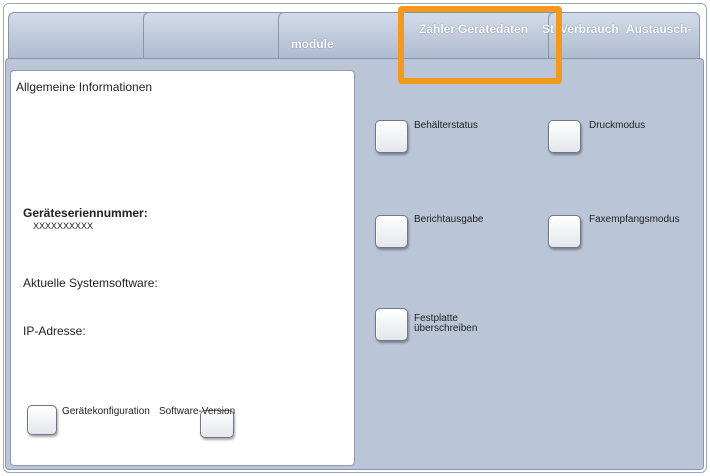  I want to click on berichtausgabe-label: Berichtausgabe, so click(449, 219).